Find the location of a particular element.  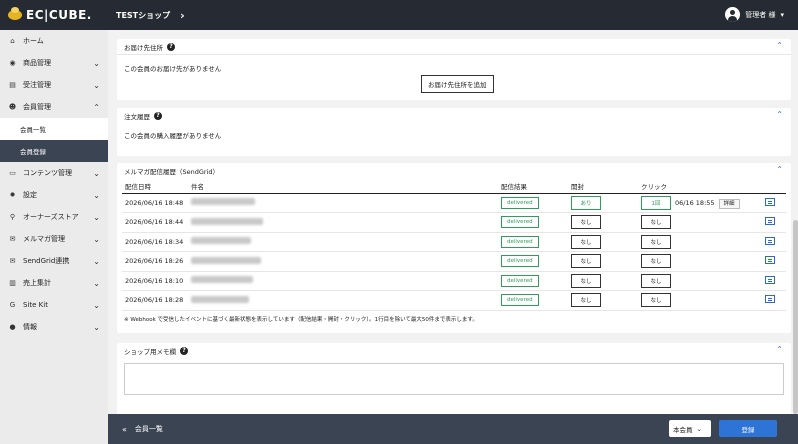

info-icon: ● is located at coordinates (12, 327).